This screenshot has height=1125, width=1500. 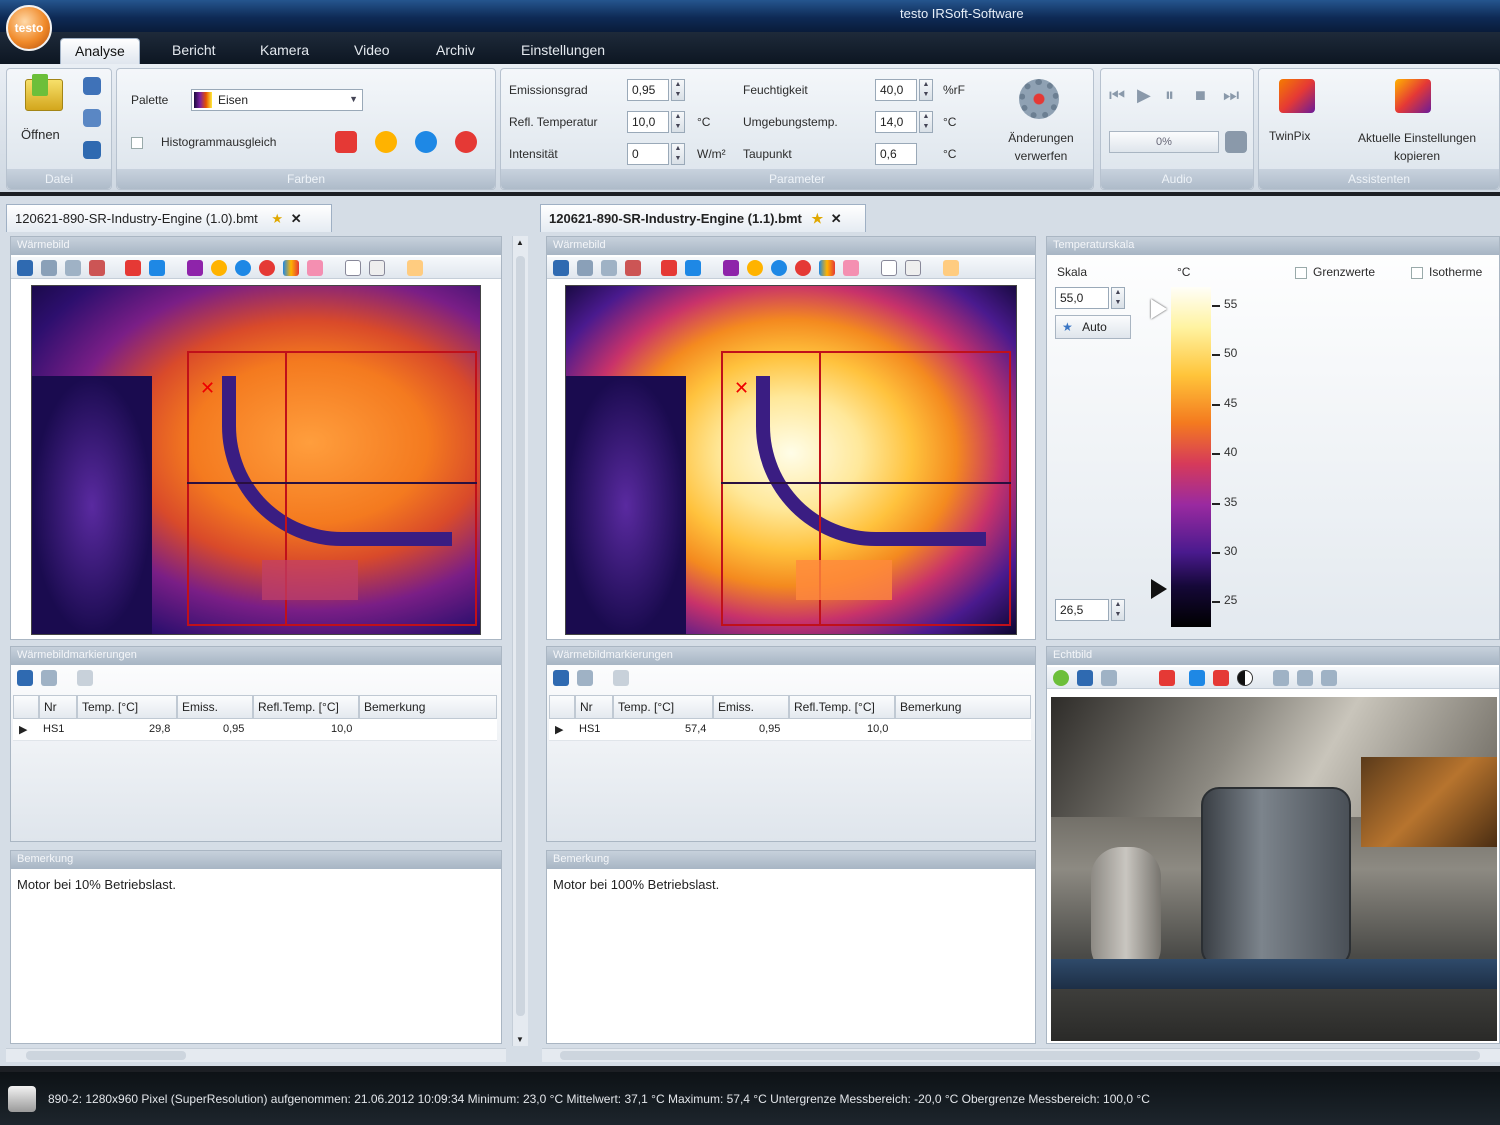 I want to click on scale-max-spinner: ▲ ▼, so click(x=1118, y=298).